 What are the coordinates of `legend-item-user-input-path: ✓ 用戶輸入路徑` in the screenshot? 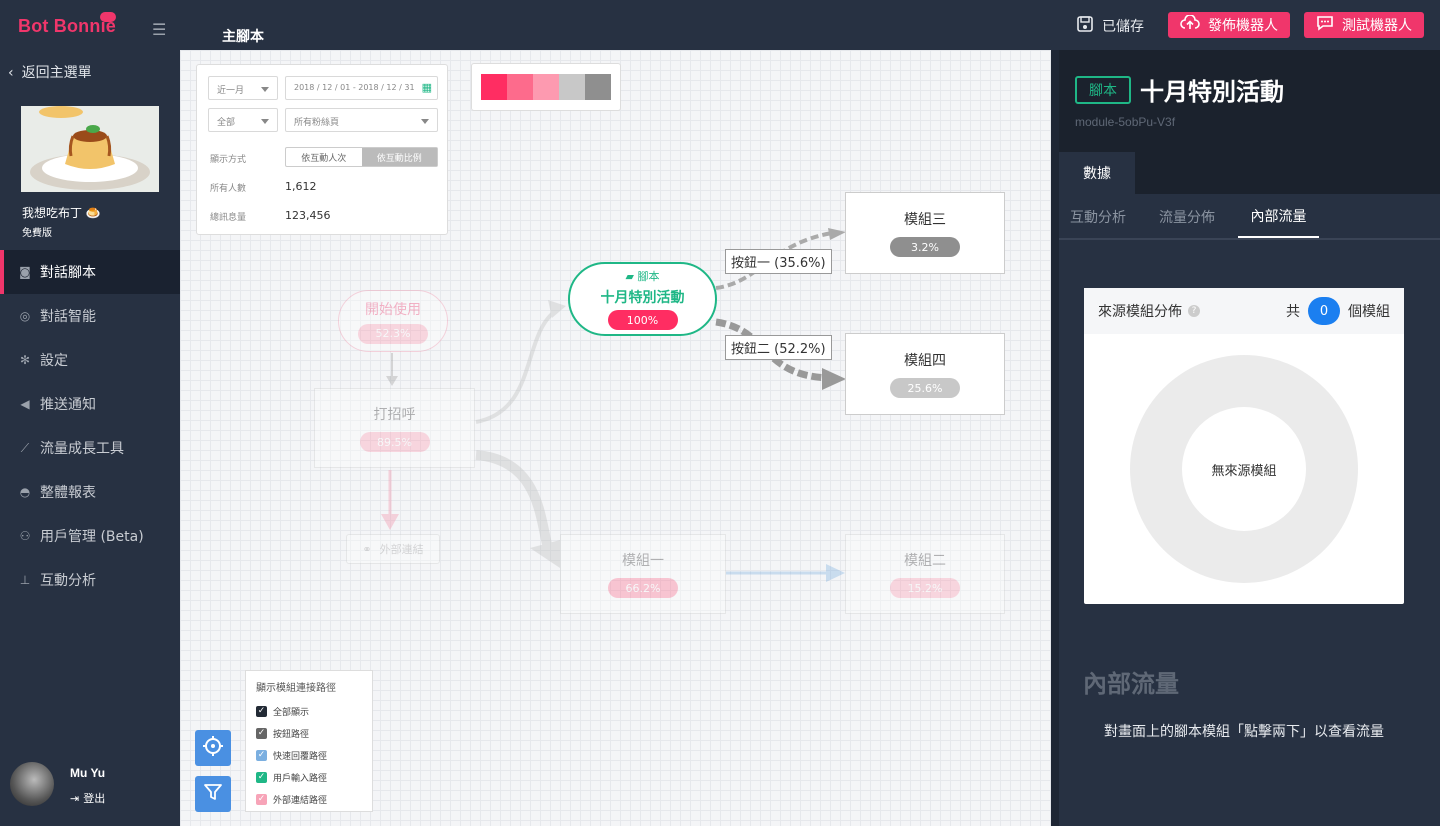 It's located at (309, 777).